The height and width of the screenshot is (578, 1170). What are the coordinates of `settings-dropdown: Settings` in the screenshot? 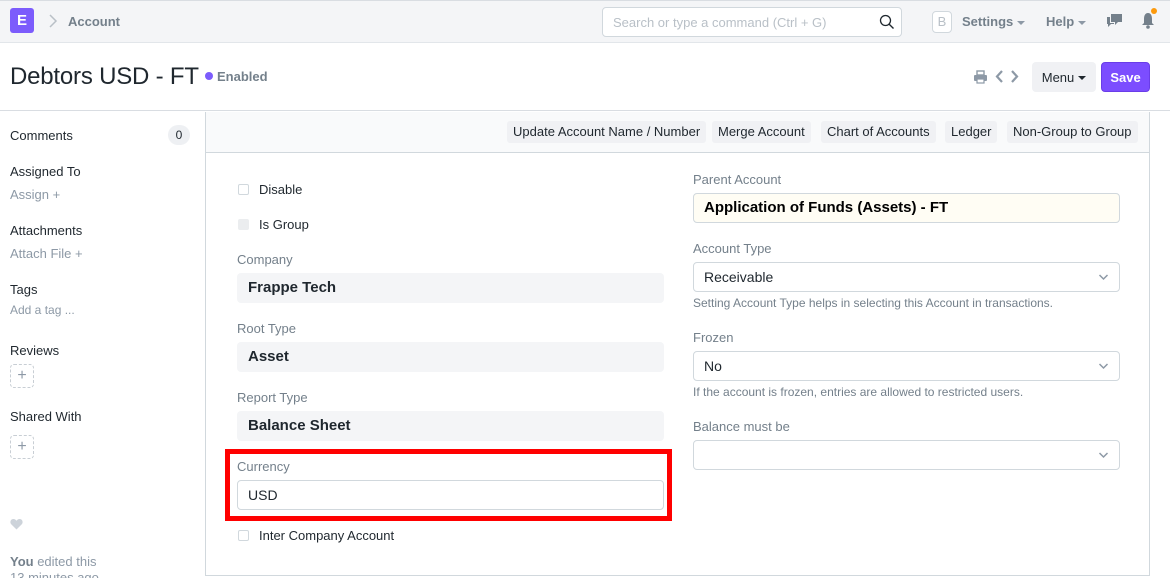 It's located at (994, 21).